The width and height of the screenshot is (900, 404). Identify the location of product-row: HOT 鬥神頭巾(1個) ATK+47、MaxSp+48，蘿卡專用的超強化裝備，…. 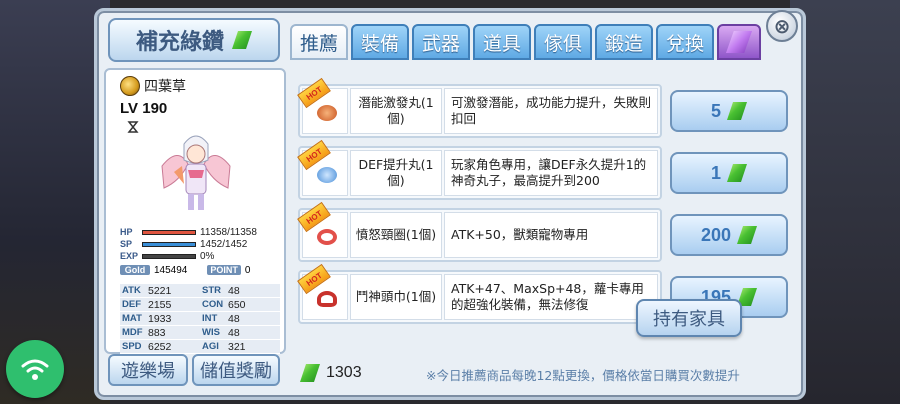
(479, 293).